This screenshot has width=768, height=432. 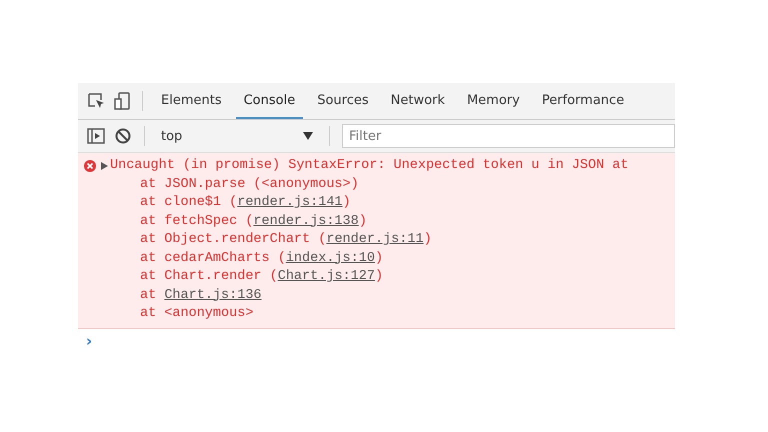 What do you see at coordinates (249, 185) in the screenshot?
I see `stack-line: at JSON.parse (<anonymous>)` at bounding box center [249, 185].